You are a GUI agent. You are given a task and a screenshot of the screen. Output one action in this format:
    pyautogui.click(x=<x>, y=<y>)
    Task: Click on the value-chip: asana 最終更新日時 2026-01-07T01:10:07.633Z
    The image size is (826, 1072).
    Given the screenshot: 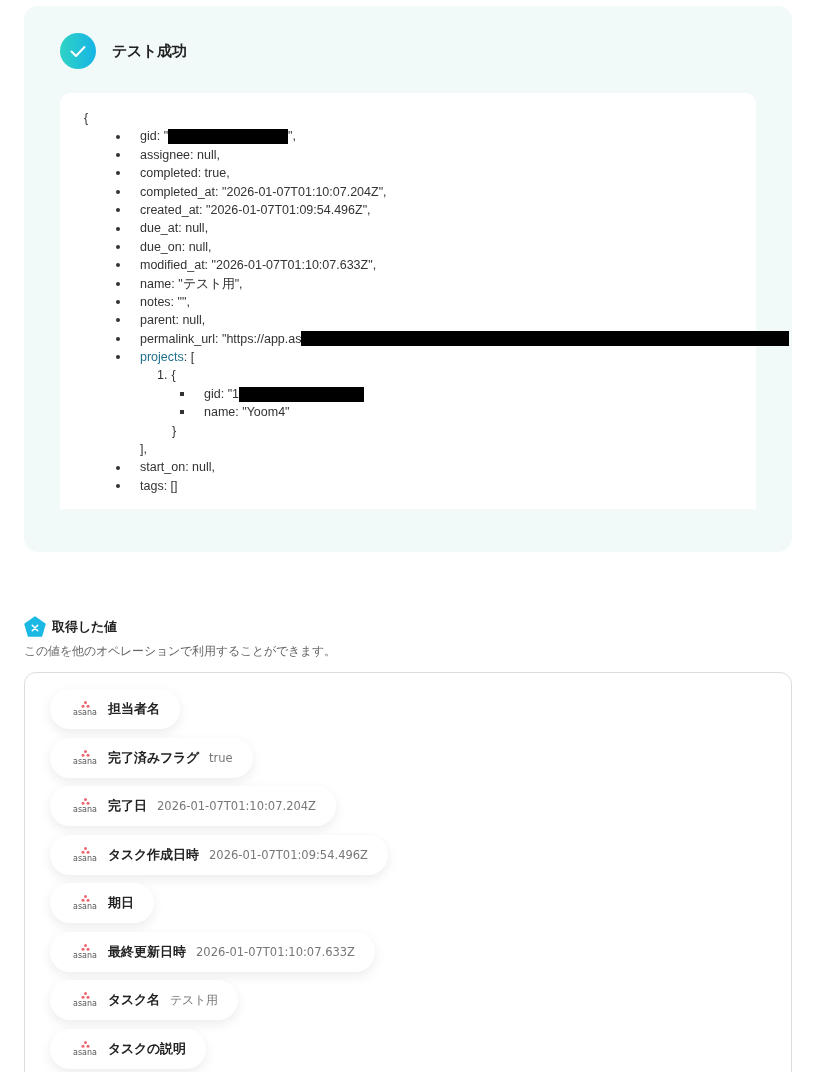 What is the action you would take?
    pyautogui.click(x=212, y=951)
    